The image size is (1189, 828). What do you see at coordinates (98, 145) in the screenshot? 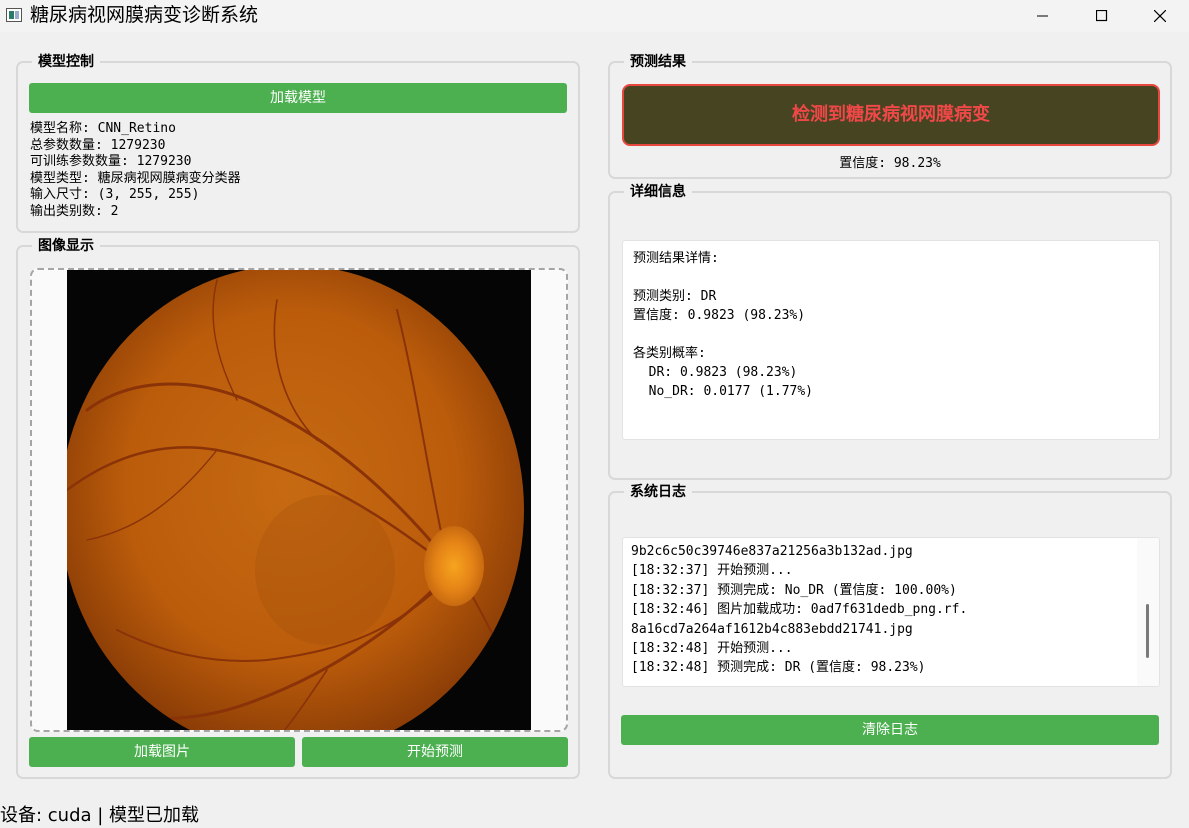
I see `model-info-line: 总参数数量: 1279230` at bounding box center [98, 145].